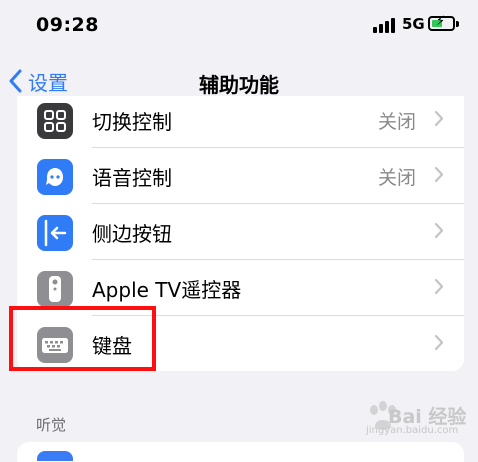  Describe the element at coordinates (55, 456) in the screenshot. I see `partial-row-icon` at that location.